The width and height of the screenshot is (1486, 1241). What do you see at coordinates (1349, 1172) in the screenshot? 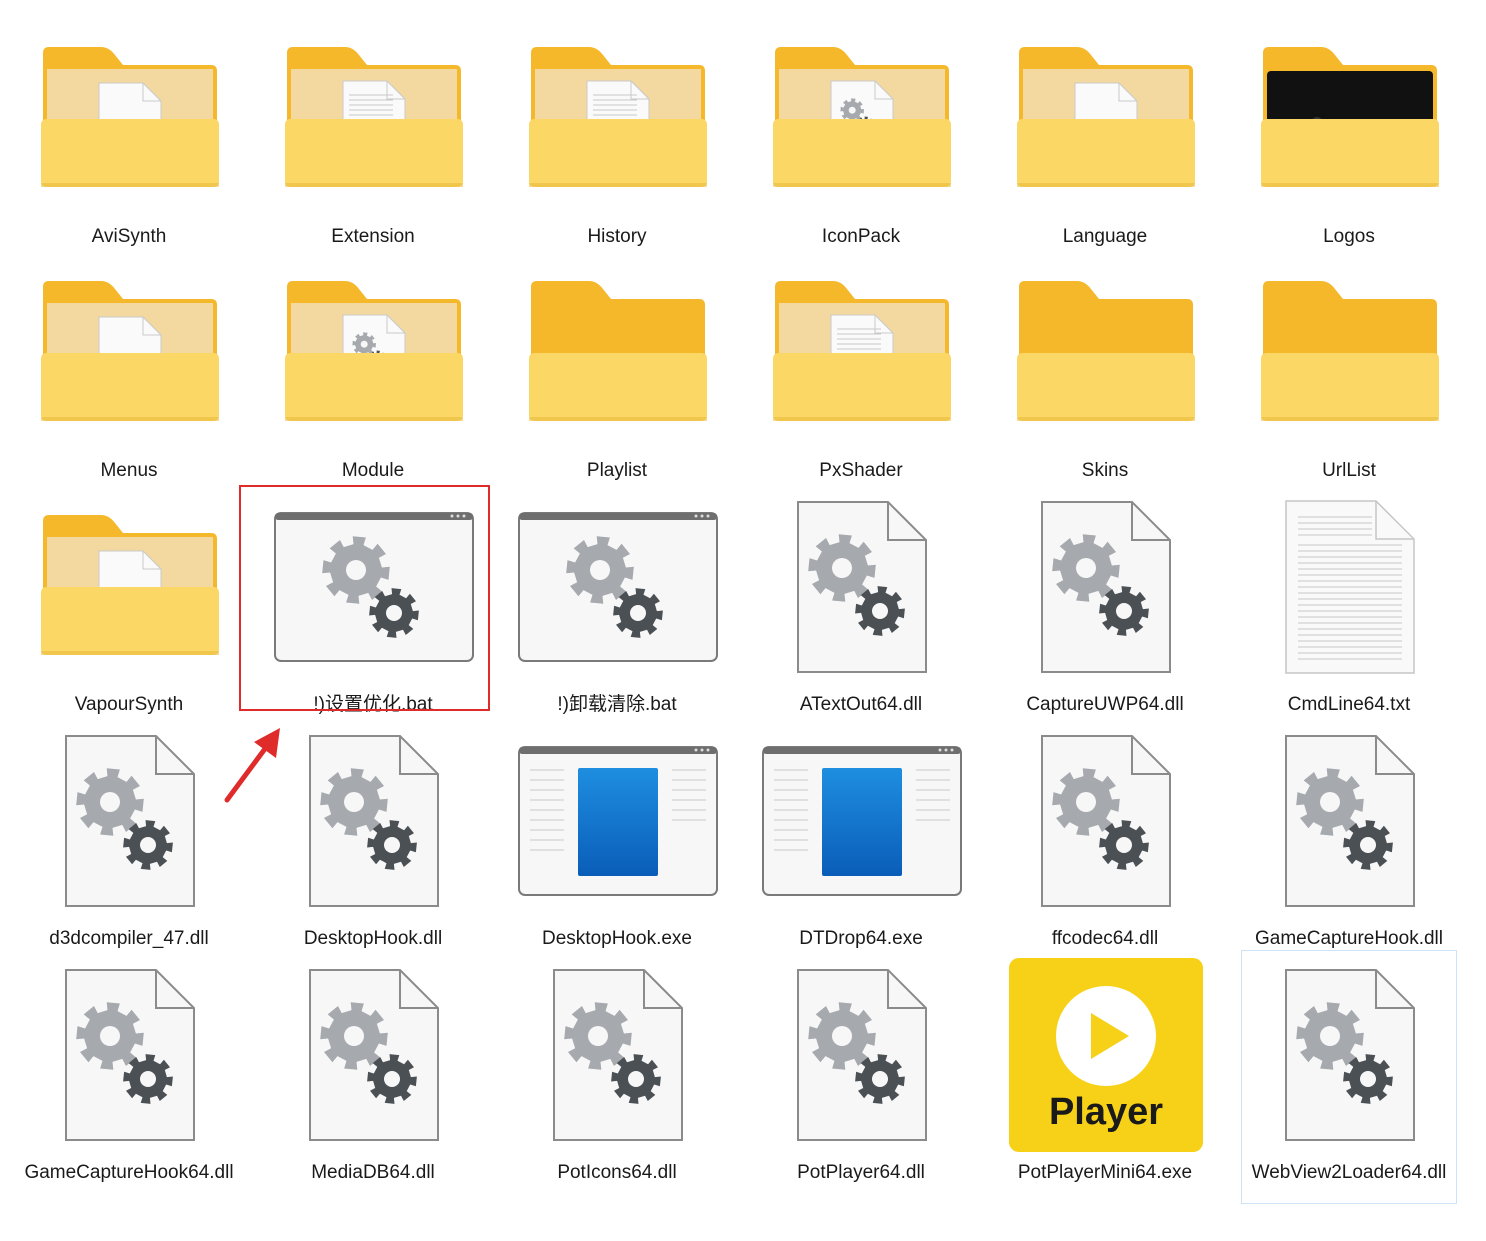
I see `file-name-label: WebView2Loader64.dll` at bounding box center [1349, 1172].